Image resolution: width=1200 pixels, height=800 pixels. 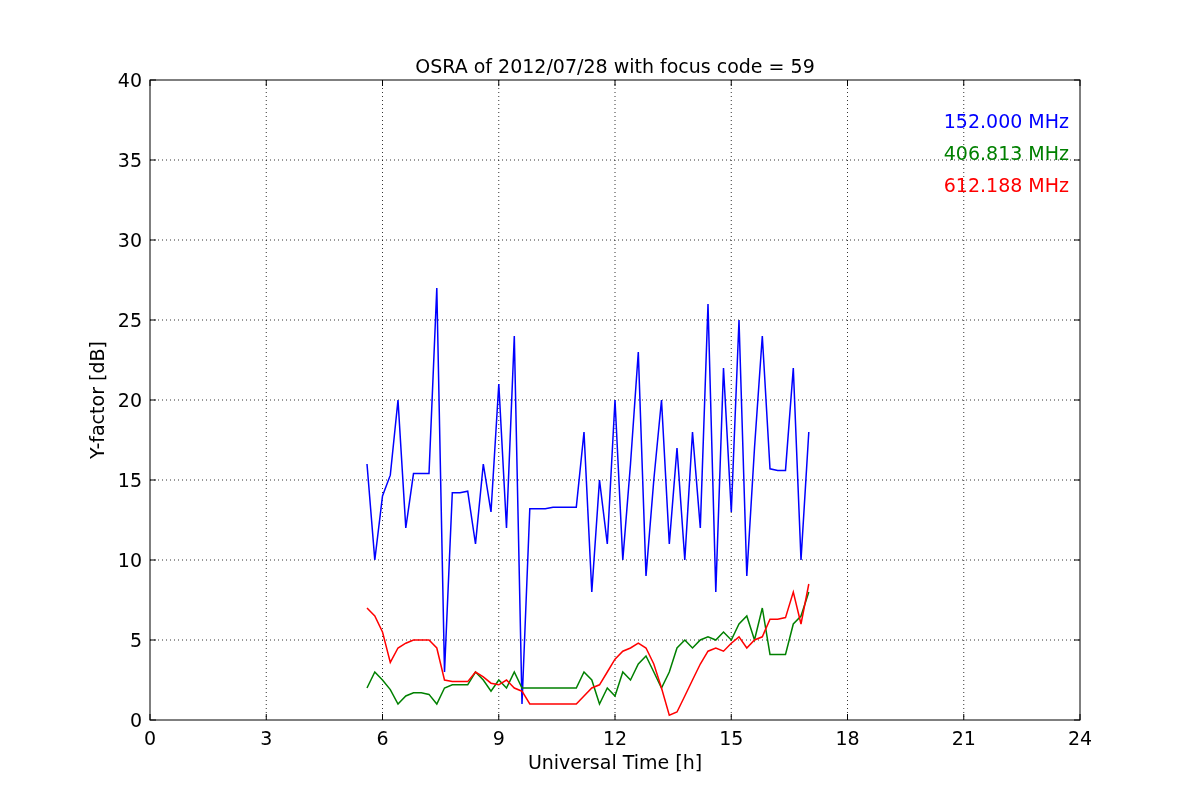 I want to click on legend-label: 406.813 MHz, so click(x=1006, y=153).